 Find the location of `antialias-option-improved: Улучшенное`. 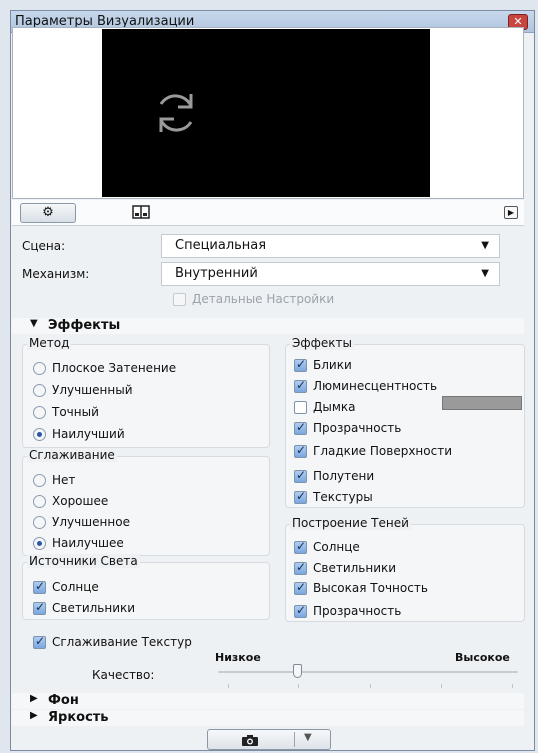

antialias-option-improved: Улучшенное is located at coordinates (81, 522).